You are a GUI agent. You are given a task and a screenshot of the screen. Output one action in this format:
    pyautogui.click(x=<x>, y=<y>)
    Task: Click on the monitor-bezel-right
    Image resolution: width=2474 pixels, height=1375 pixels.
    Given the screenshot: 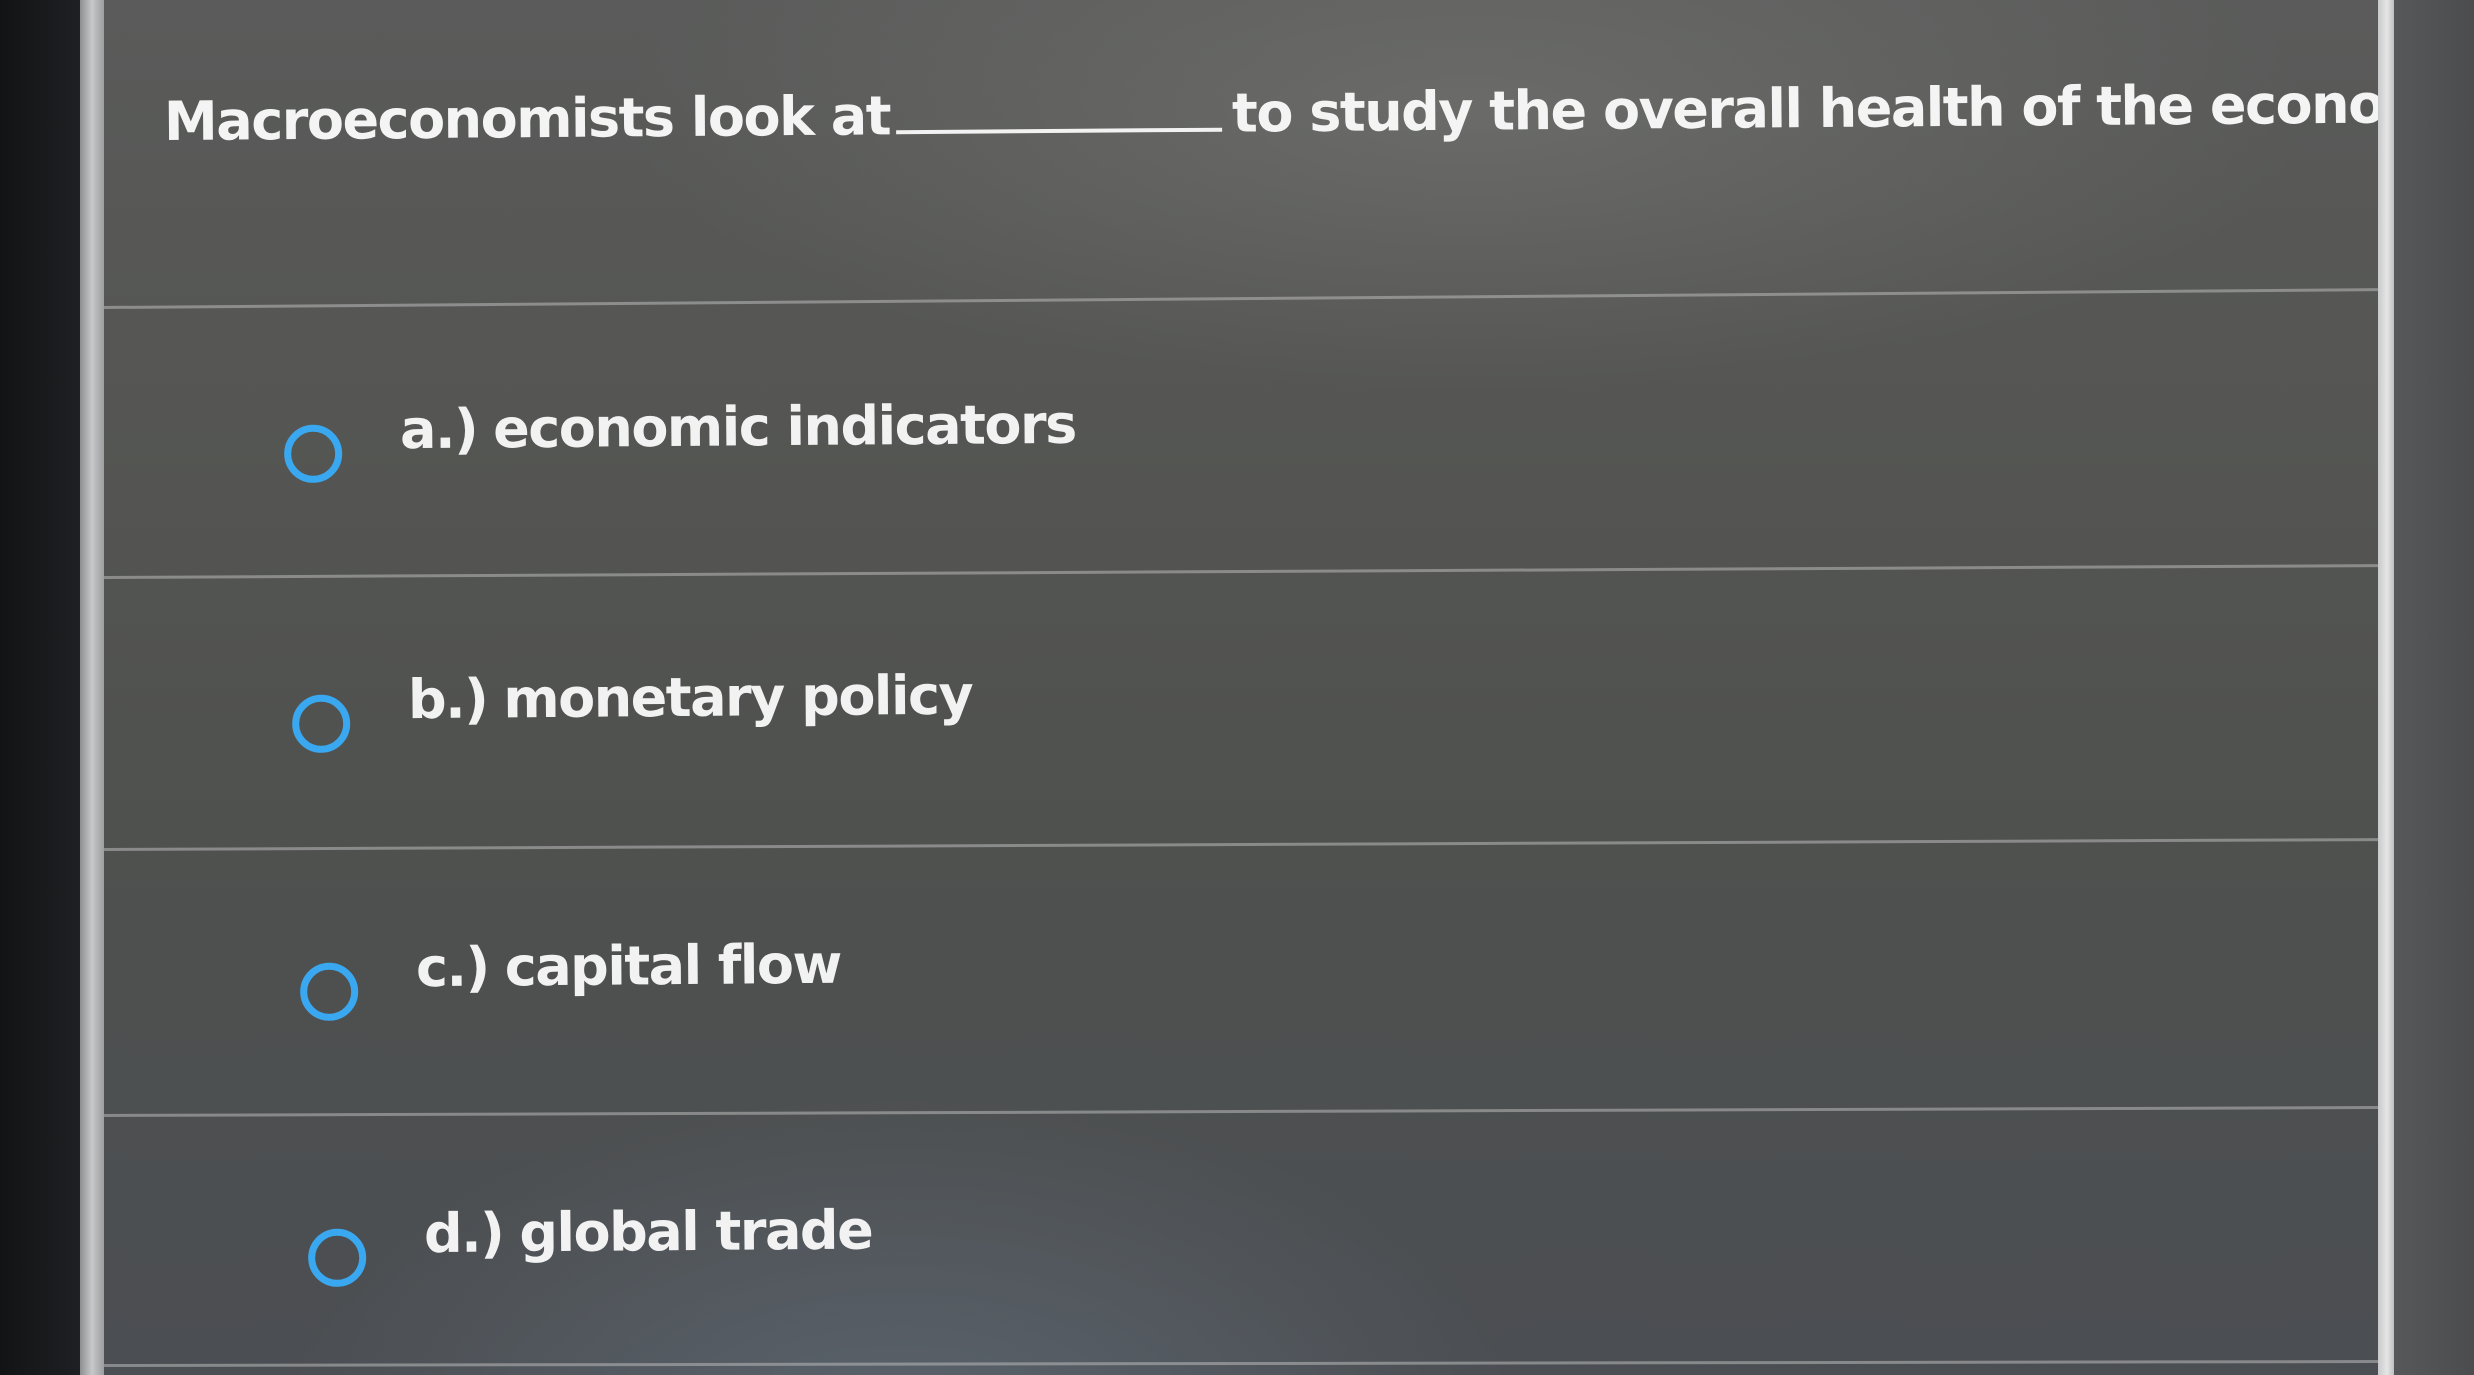 What is the action you would take?
    pyautogui.click(x=2434, y=687)
    